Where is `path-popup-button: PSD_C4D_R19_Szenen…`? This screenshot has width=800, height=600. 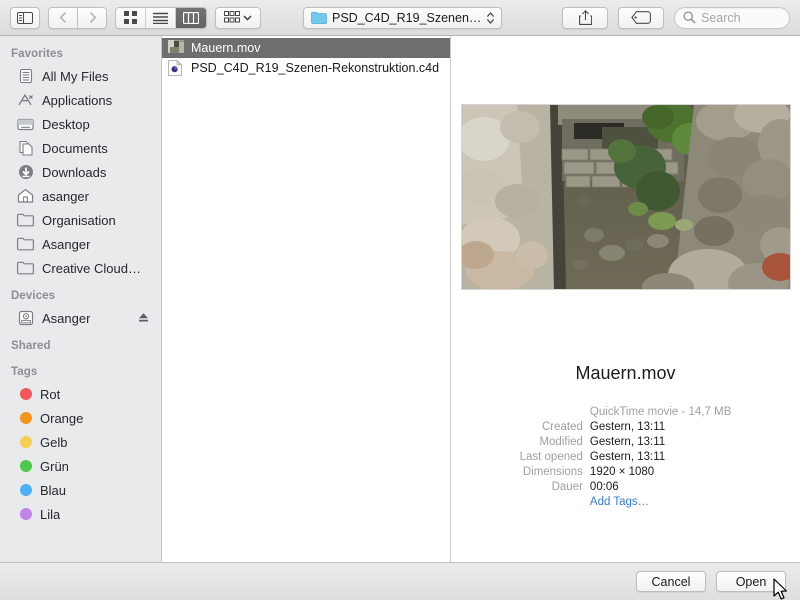 path-popup-button: PSD_C4D_R19_Szenen… is located at coordinates (403, 17).